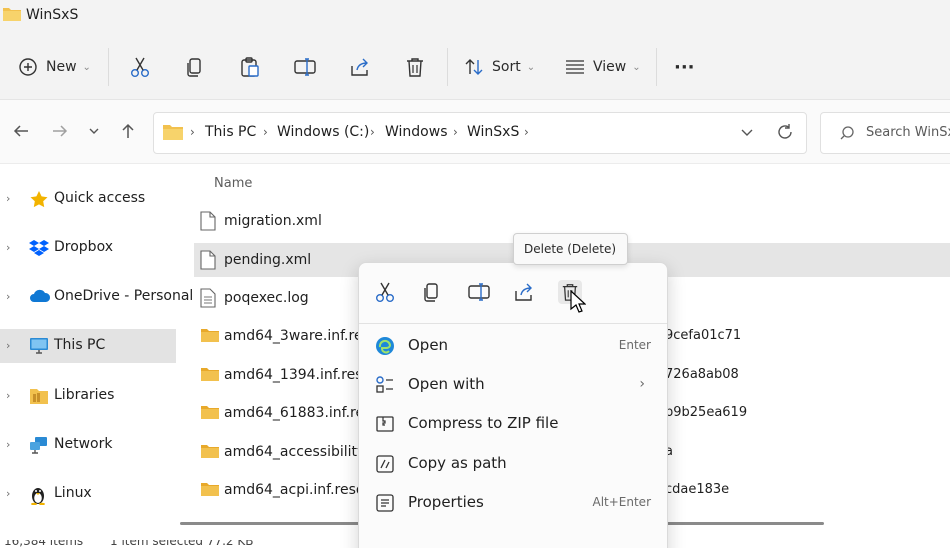 This screenshot has width=950, height=548. Describe the element at coordinates (785, 134) in the screenshot. I see `refresh-icon` at that location.